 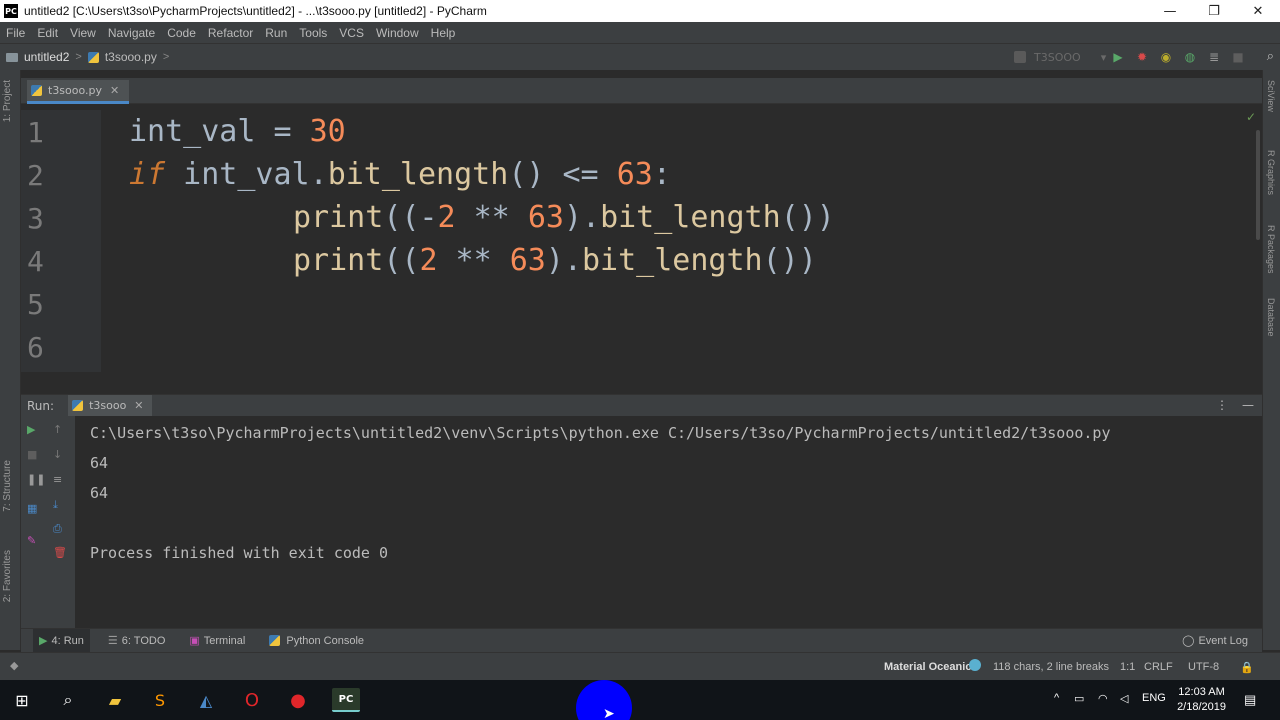 I want to click on build-icon: ≣, so click(x=1214, y=57).